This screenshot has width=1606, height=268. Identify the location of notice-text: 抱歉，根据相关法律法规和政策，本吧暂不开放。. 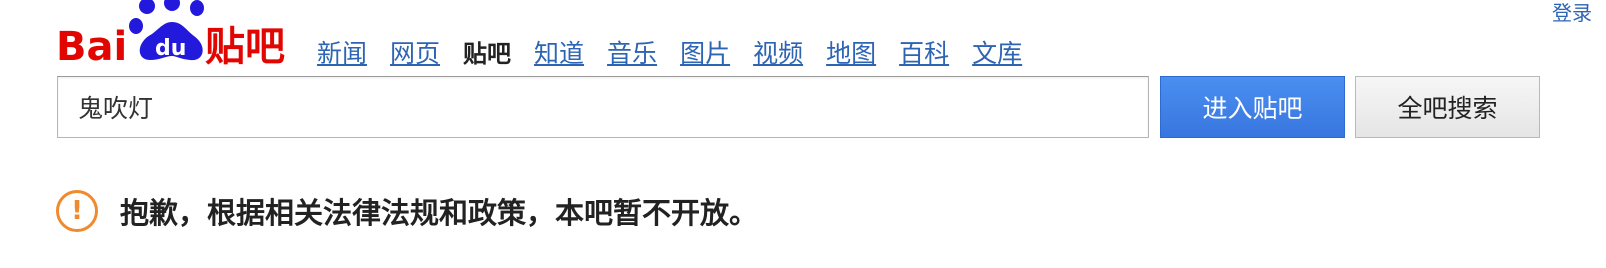
(439, 213).